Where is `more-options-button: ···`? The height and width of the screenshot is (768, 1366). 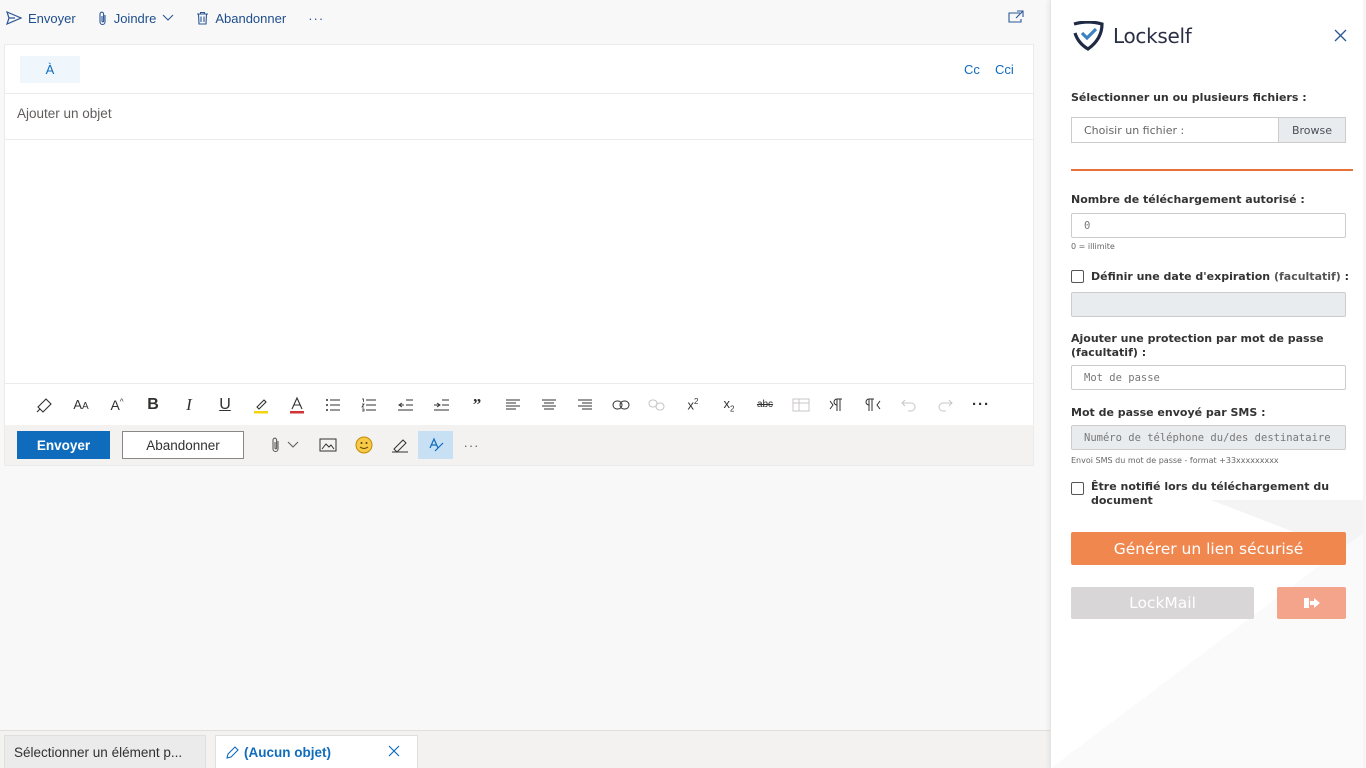
more-options-button: ··· is located at coordinates (471, 445).